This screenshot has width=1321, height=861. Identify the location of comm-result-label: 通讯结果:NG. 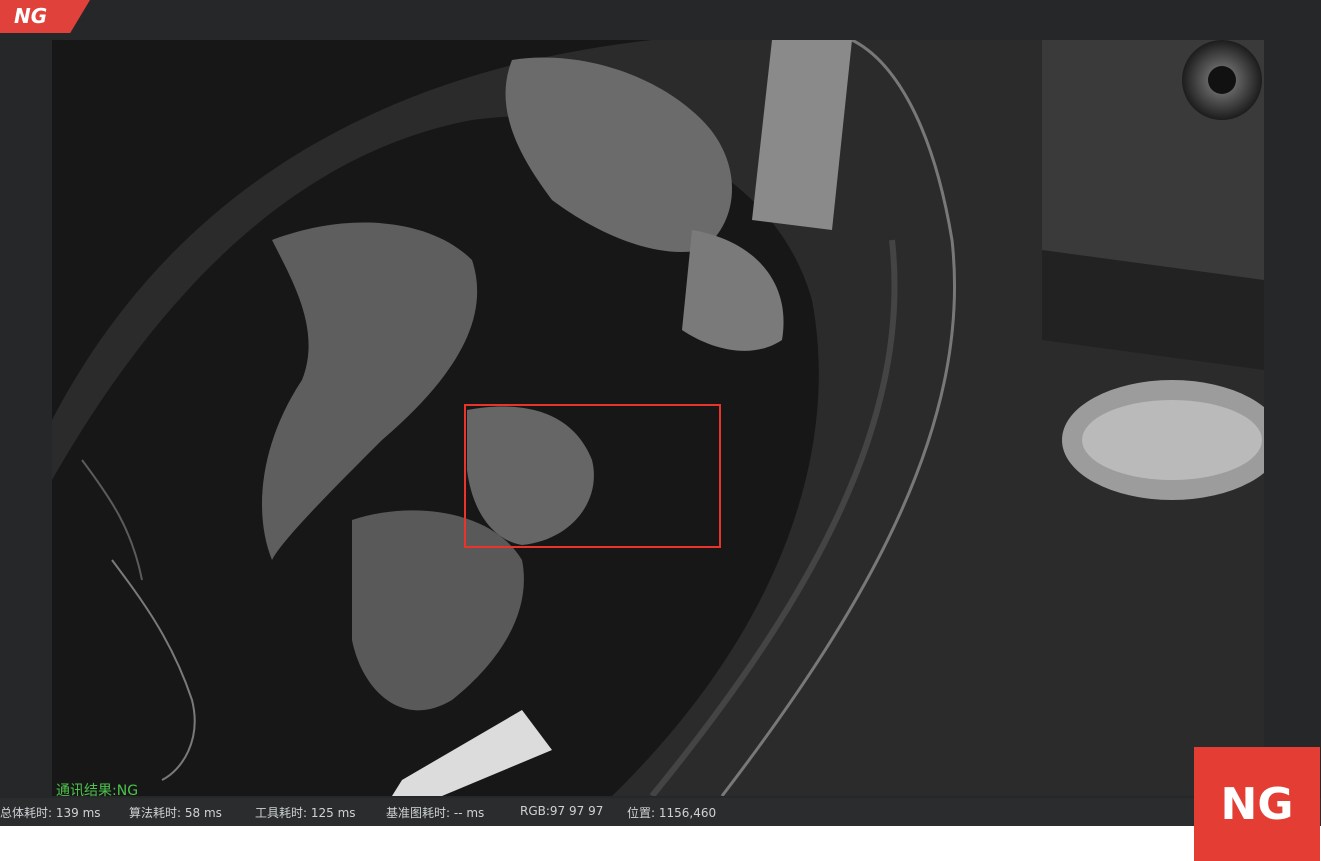
(97, 791).